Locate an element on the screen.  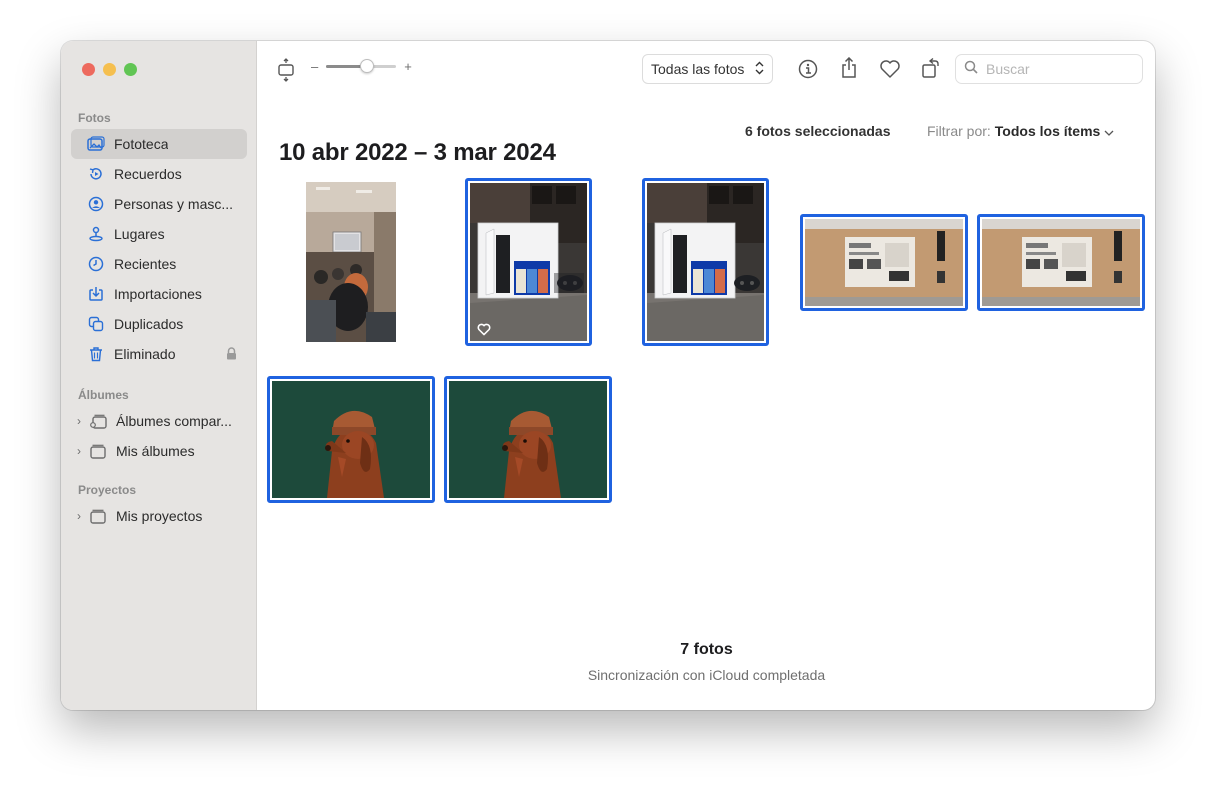
sidebar-item-label: Lugares is located at coordinates (139, 234).